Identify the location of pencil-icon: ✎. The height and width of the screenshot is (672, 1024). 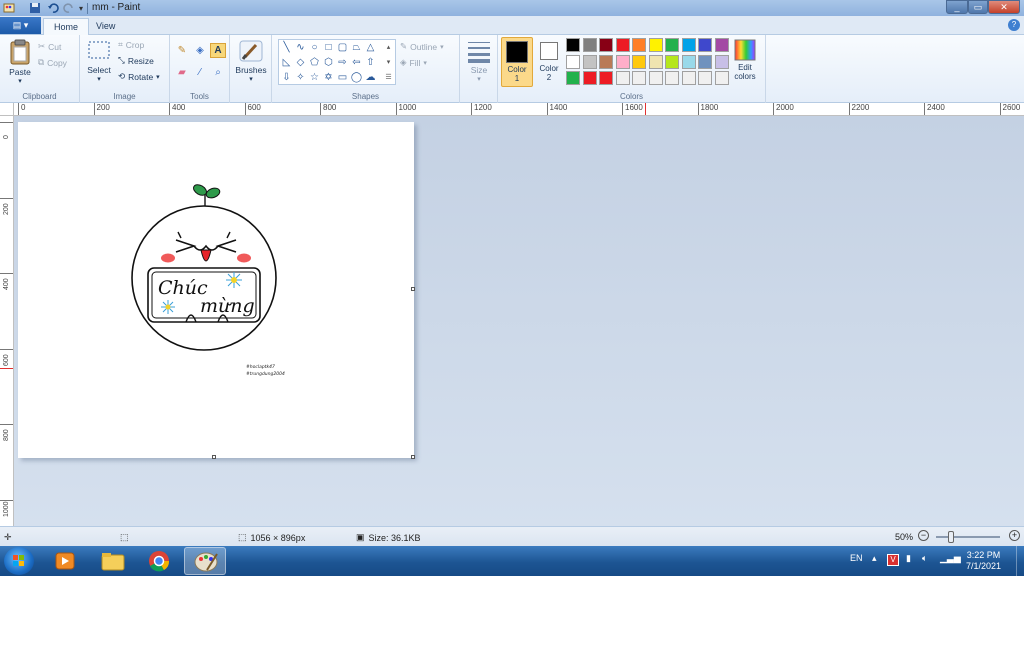
(182, 50).